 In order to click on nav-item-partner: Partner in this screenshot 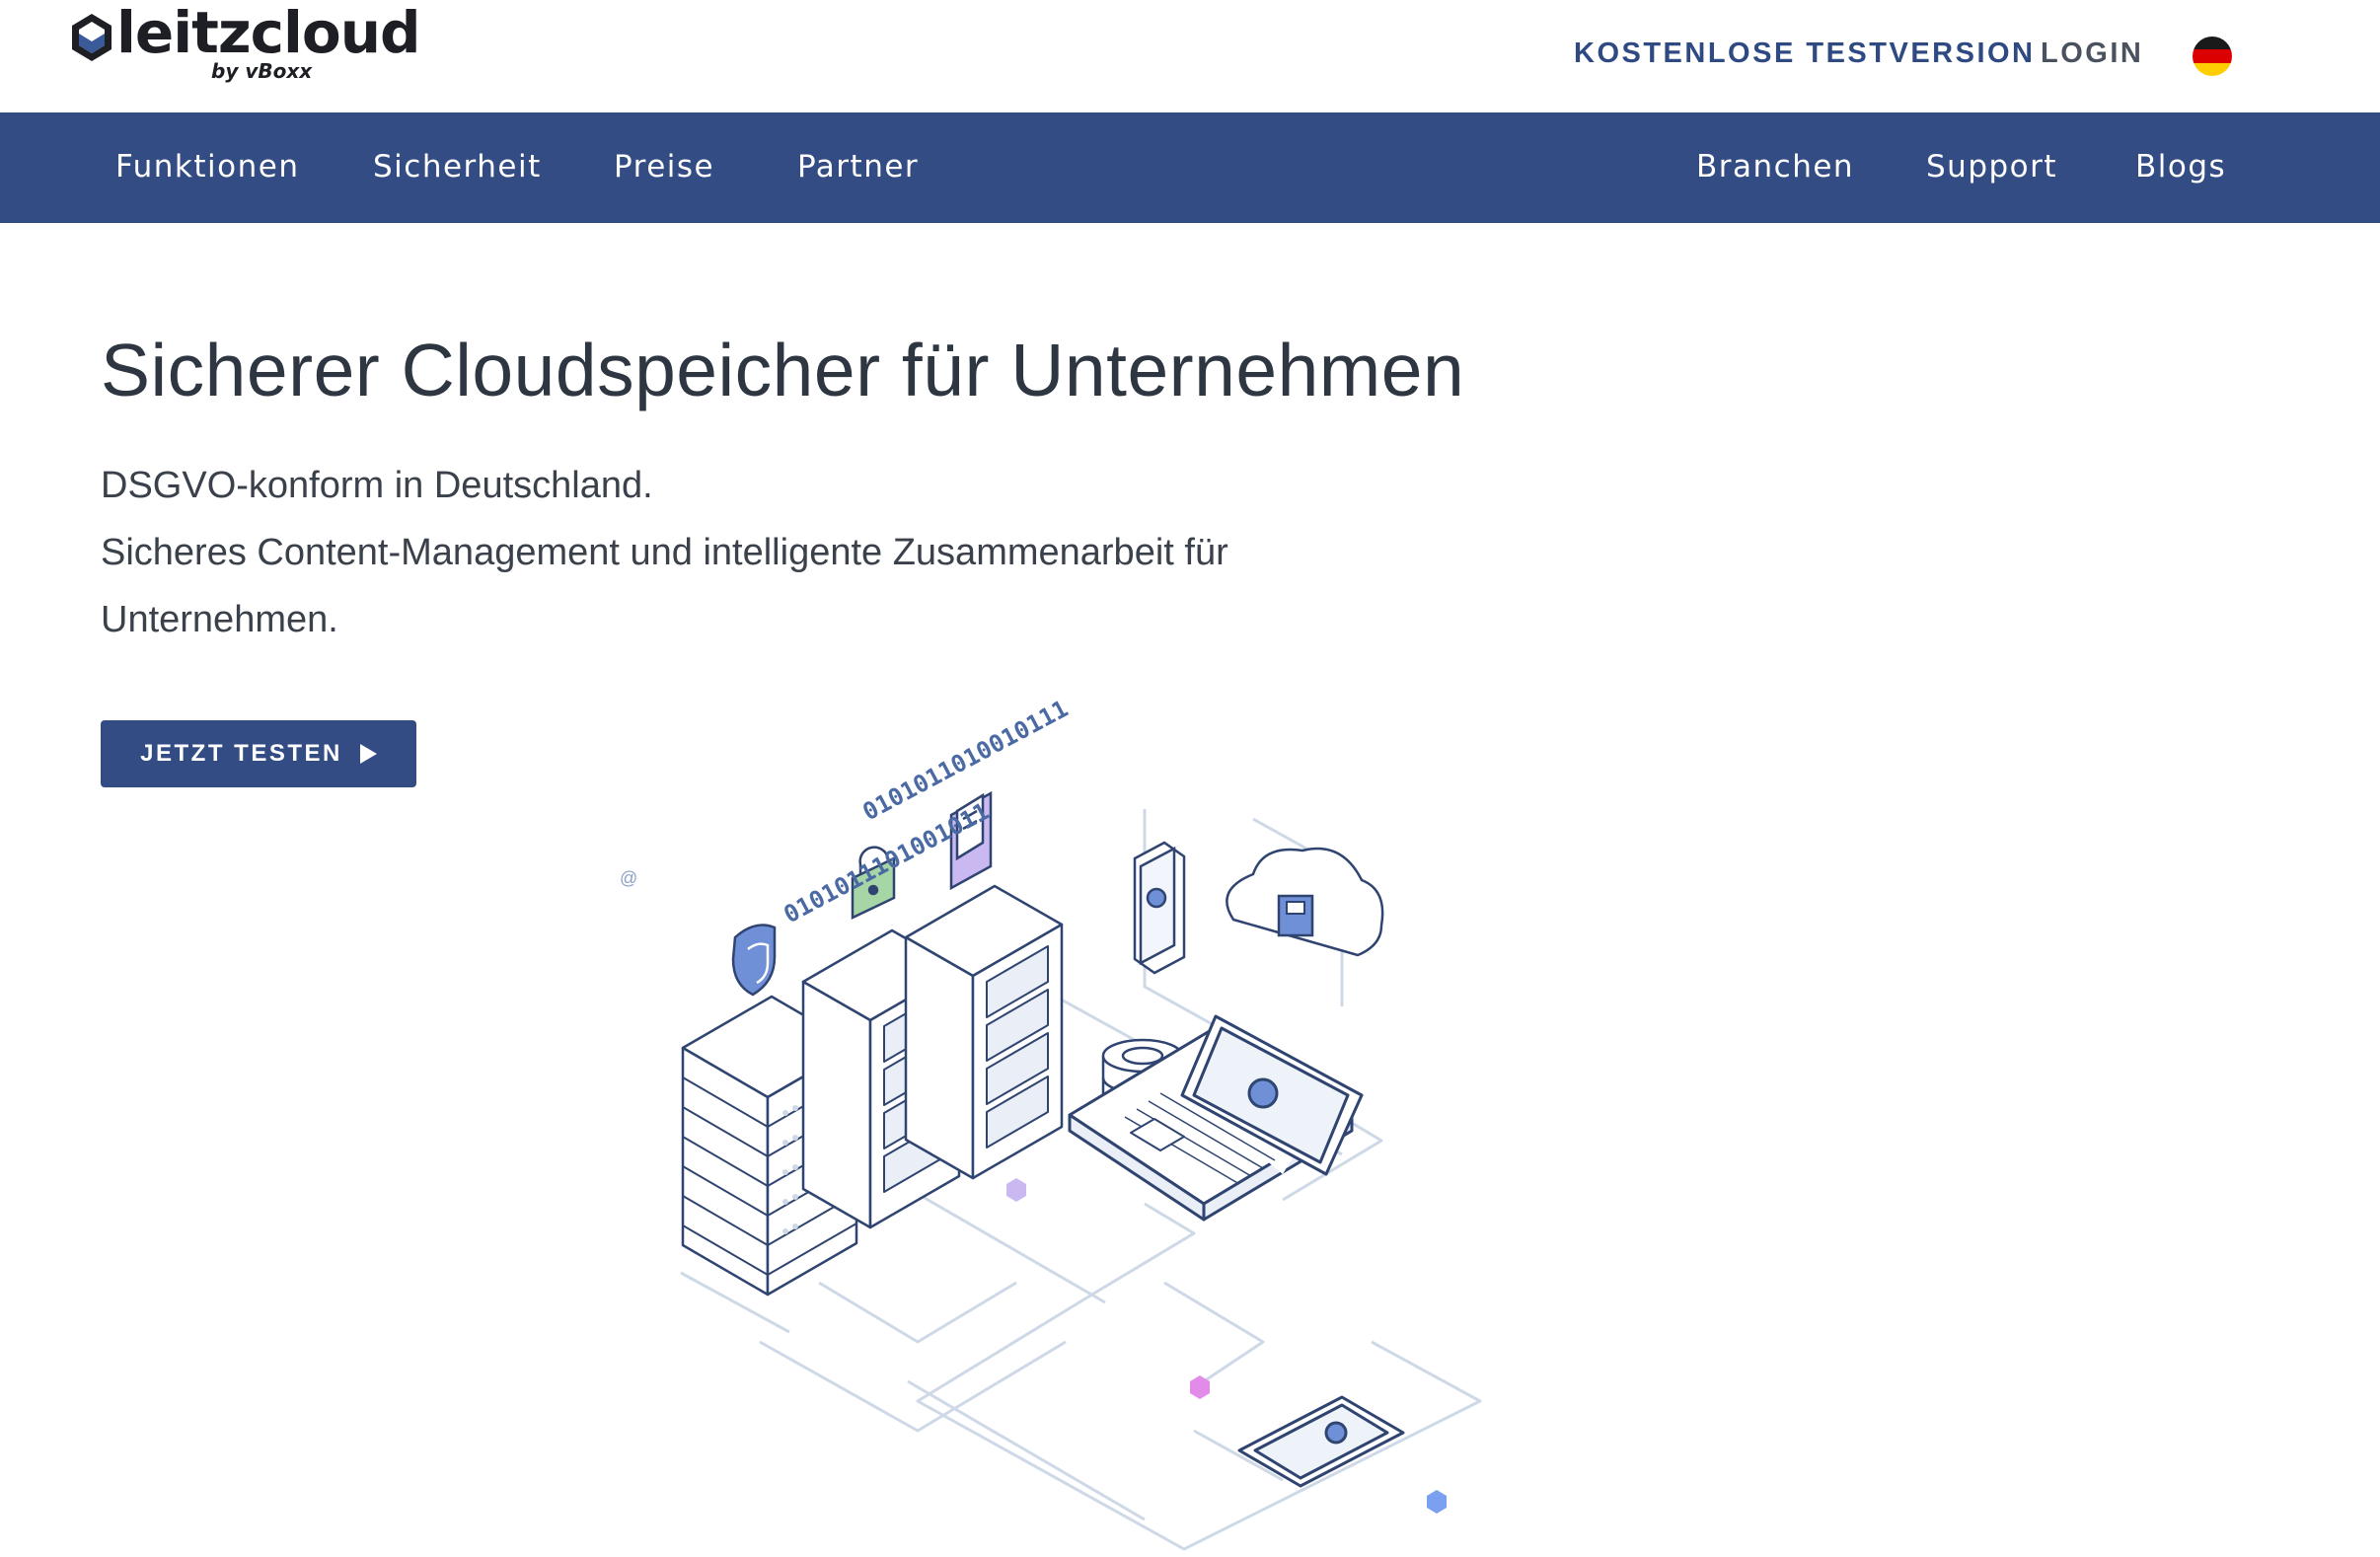, I will do `click(858, 167)`.